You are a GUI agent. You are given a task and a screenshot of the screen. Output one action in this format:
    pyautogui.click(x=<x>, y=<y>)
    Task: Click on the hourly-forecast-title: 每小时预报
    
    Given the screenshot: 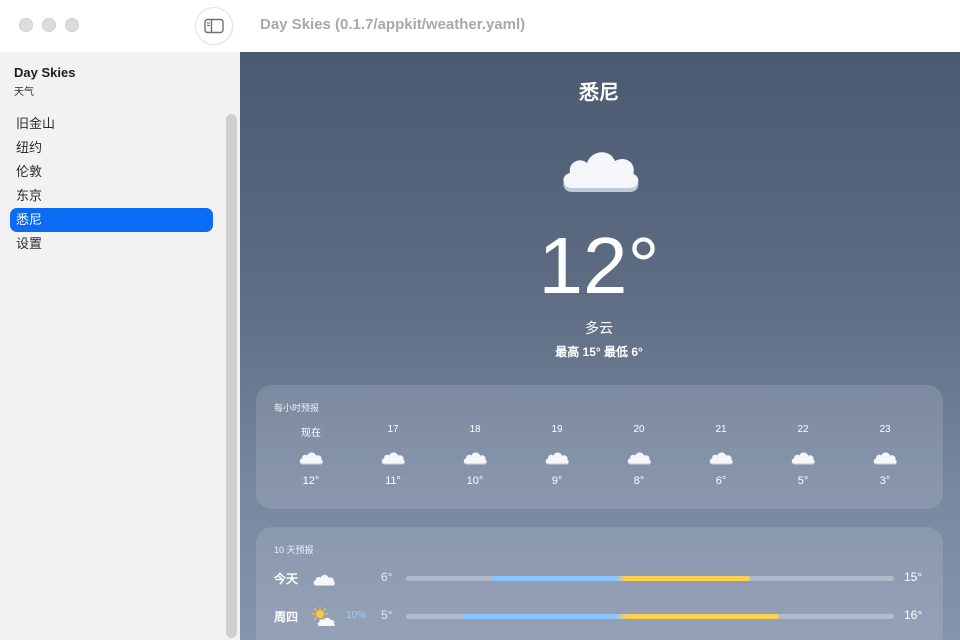 What is the action you would take?
    pyautogui.click(x=297, y=408)
    